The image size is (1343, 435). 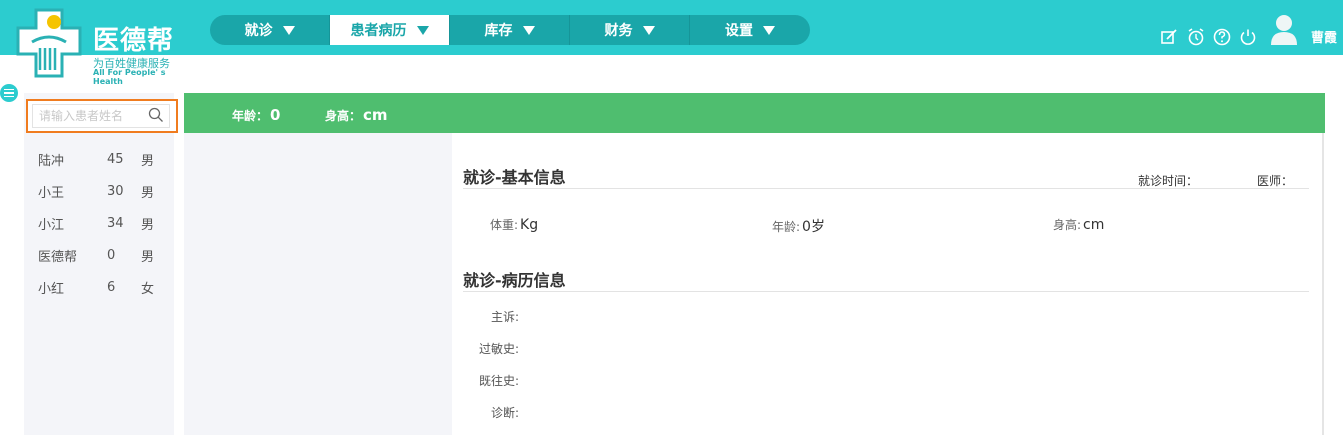 I want to click on user-name: 曹霞, so click(x=1324, y=36).